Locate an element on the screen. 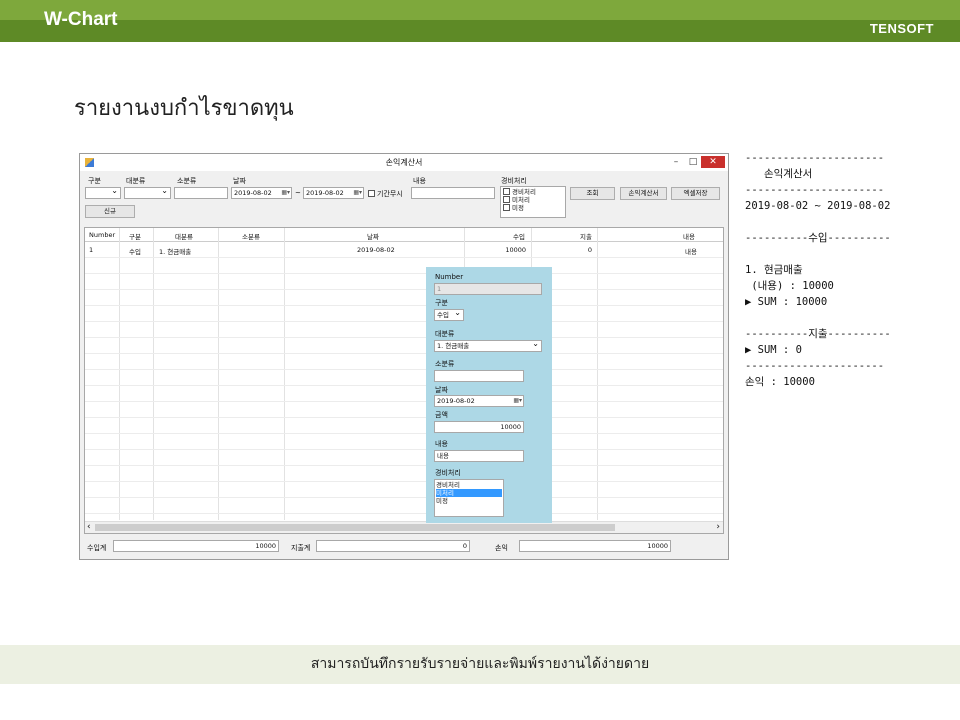 This screenshot has height=720, width=960. scroll-right-arrow: › is located at coordinates (718, 527).